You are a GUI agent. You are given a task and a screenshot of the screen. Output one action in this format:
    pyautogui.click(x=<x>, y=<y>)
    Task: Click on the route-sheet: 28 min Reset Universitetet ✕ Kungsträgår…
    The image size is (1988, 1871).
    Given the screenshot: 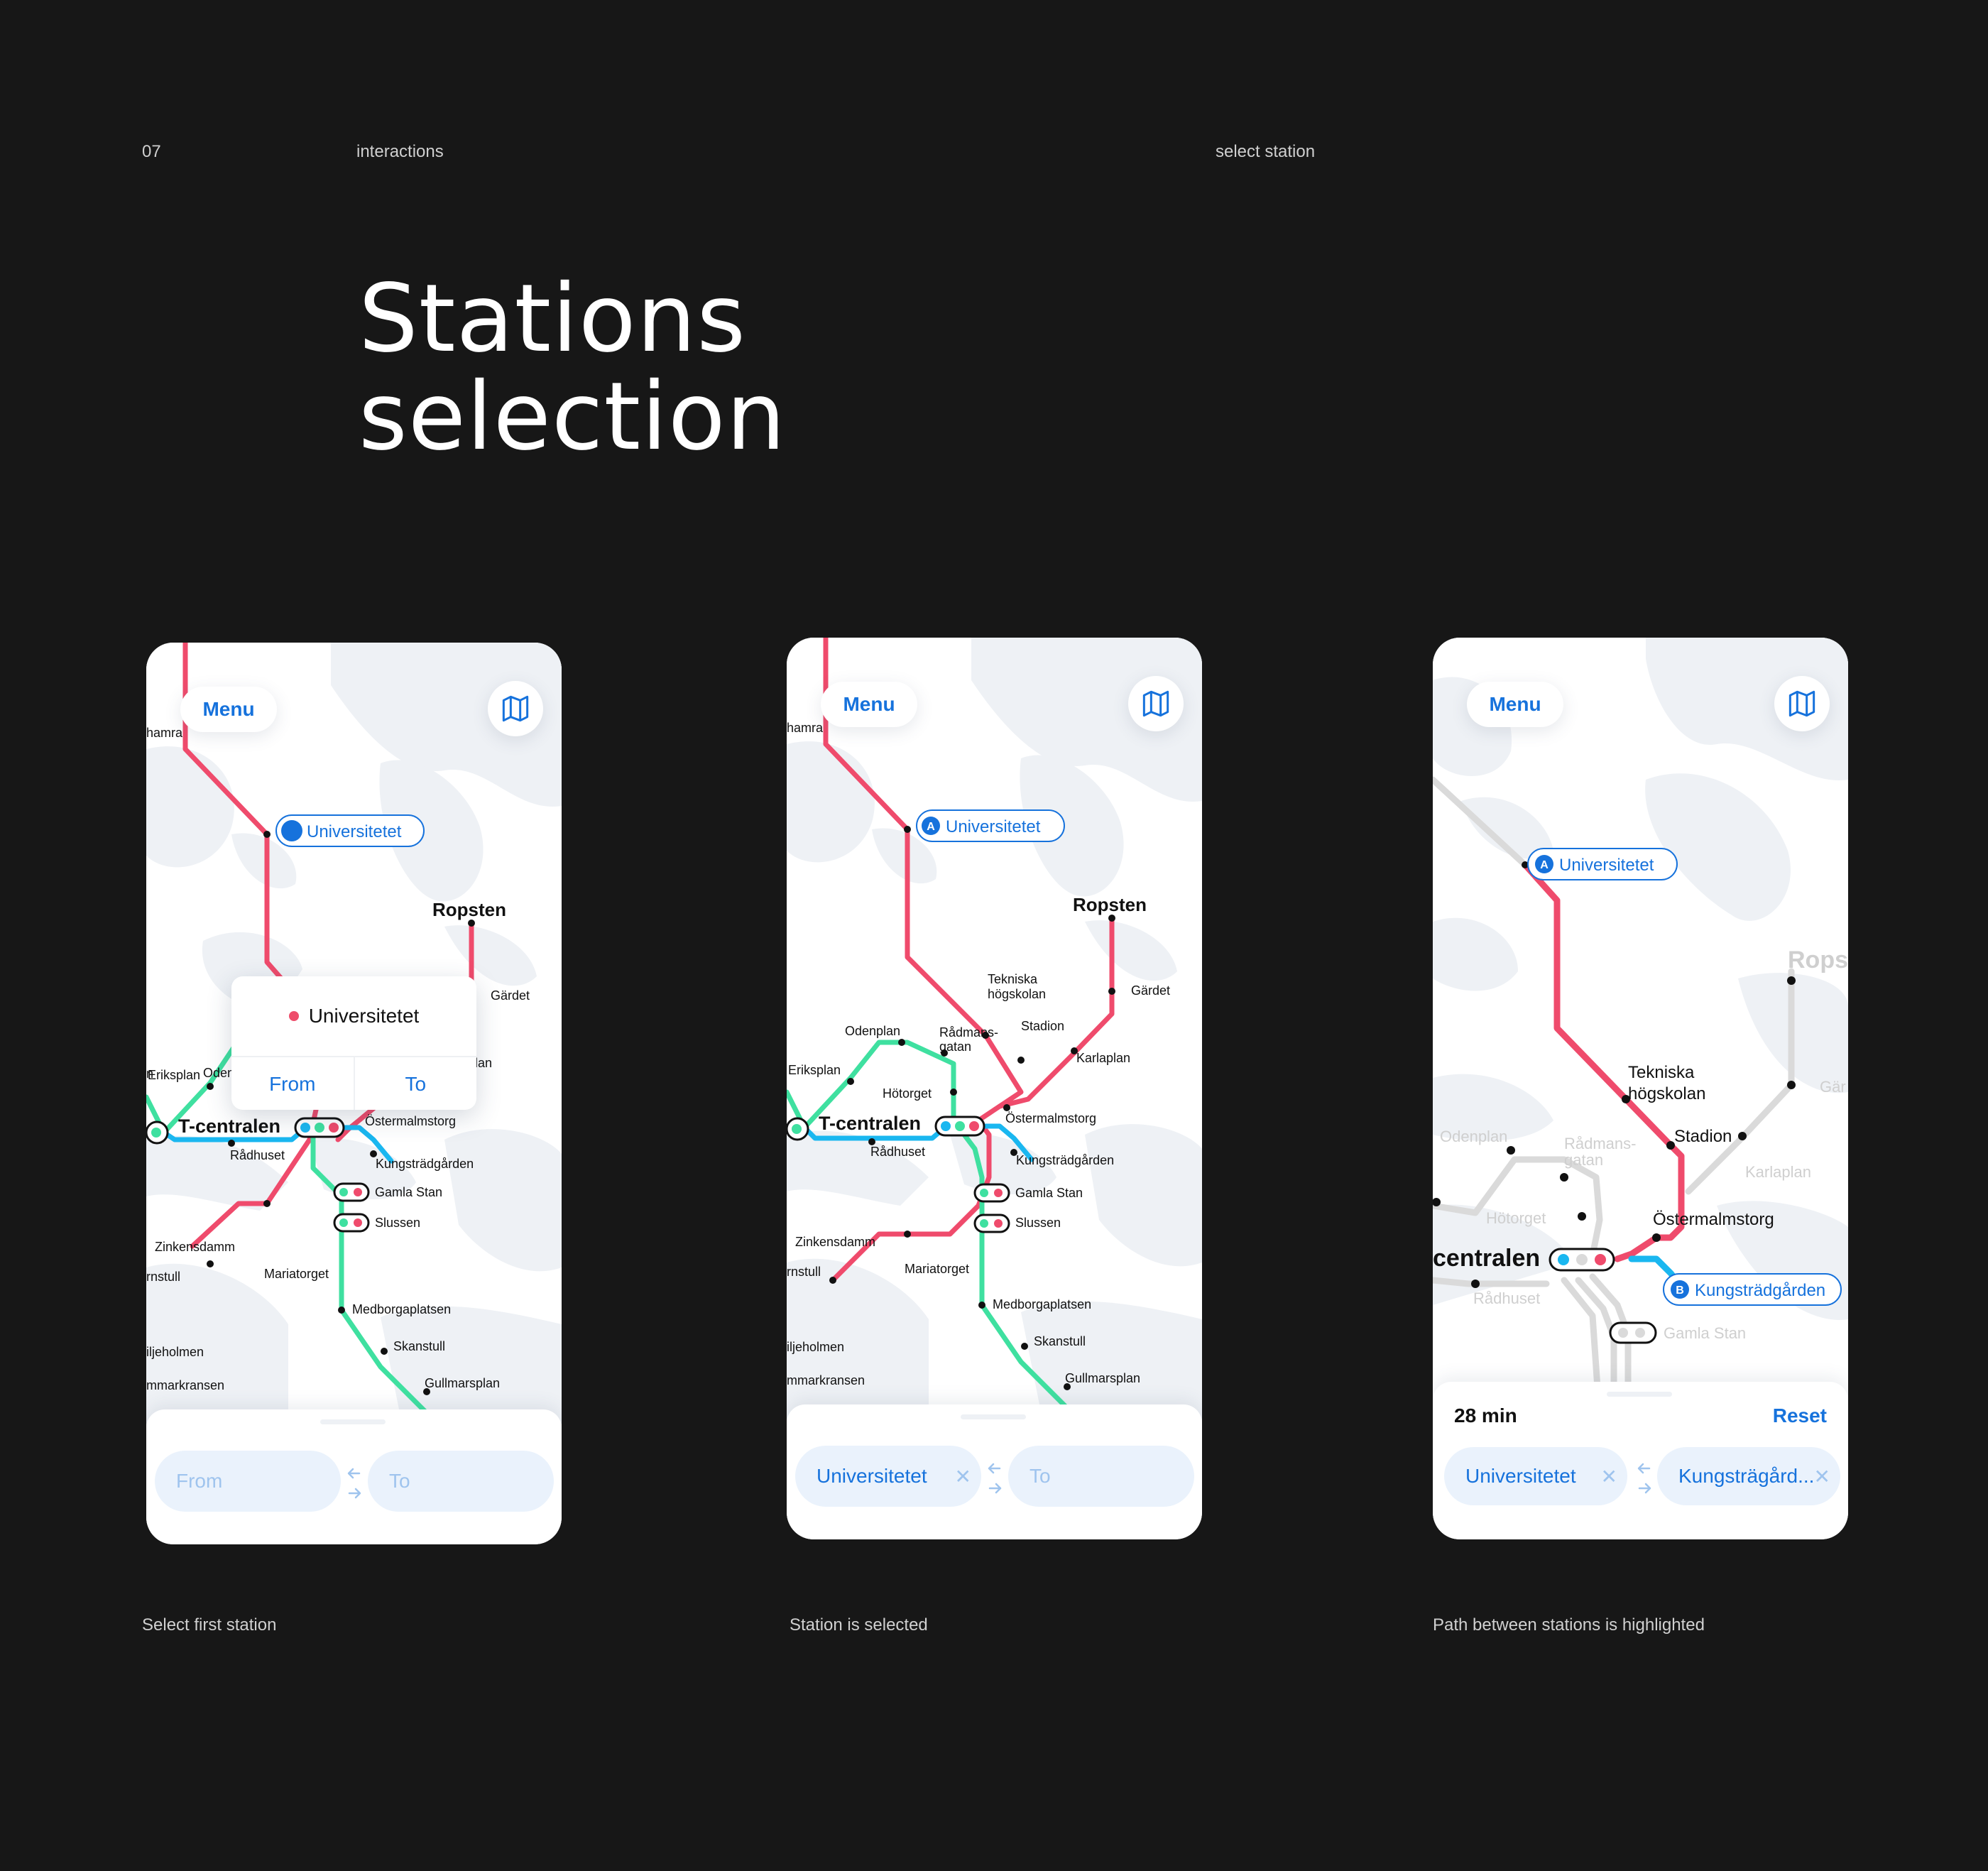 What is the action you would take?
    pyautogui.click(x=1640, y=1460)
    